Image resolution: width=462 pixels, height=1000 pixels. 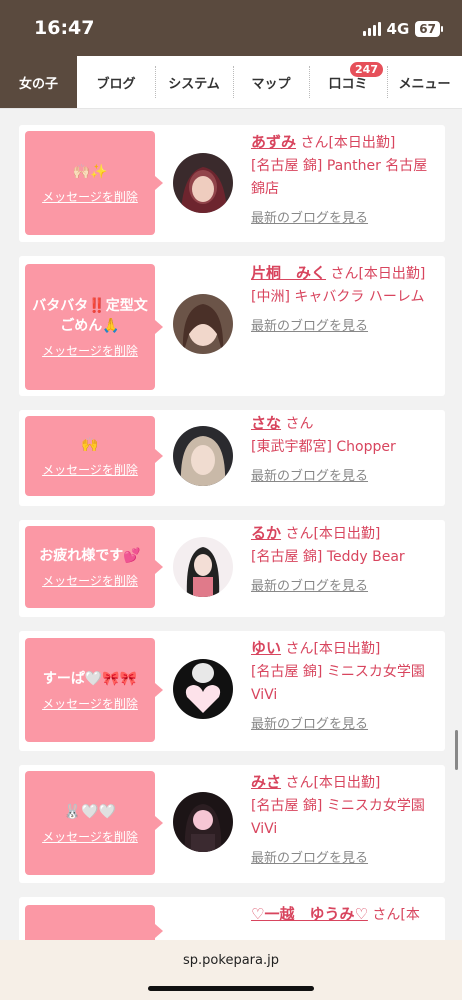 What do you see at coordinates (90, 678) in the screenshot?
I see `message-text: すーぱ🤍🎀🎀` at bounding box center [90, 678].